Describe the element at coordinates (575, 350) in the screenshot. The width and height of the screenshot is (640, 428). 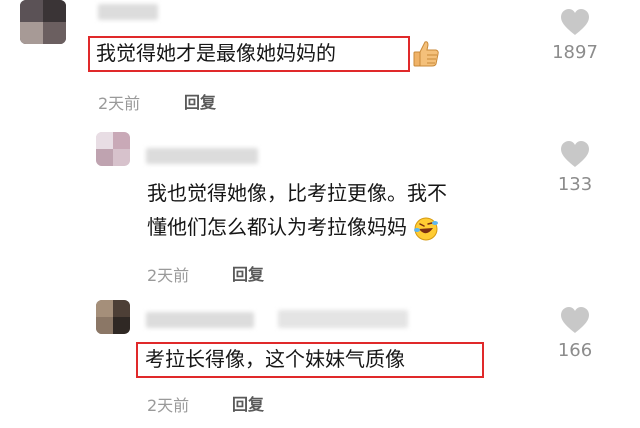
I see `like-count: 166` at that location.